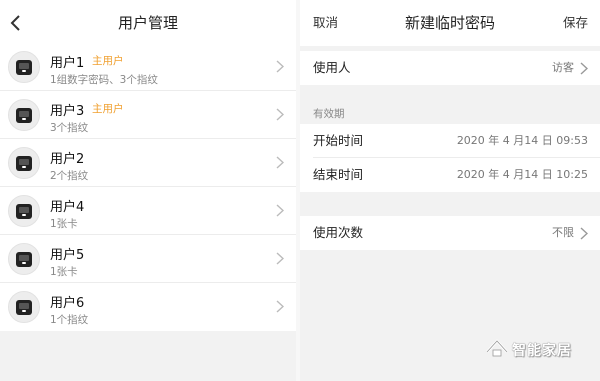 The width and height of the screenshot is (600, 381). I want to click on watermark-logo-icon, so click(497, 348).